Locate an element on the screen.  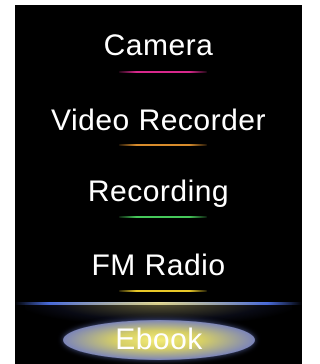
camera-underline is located at coordinates (163, 72).